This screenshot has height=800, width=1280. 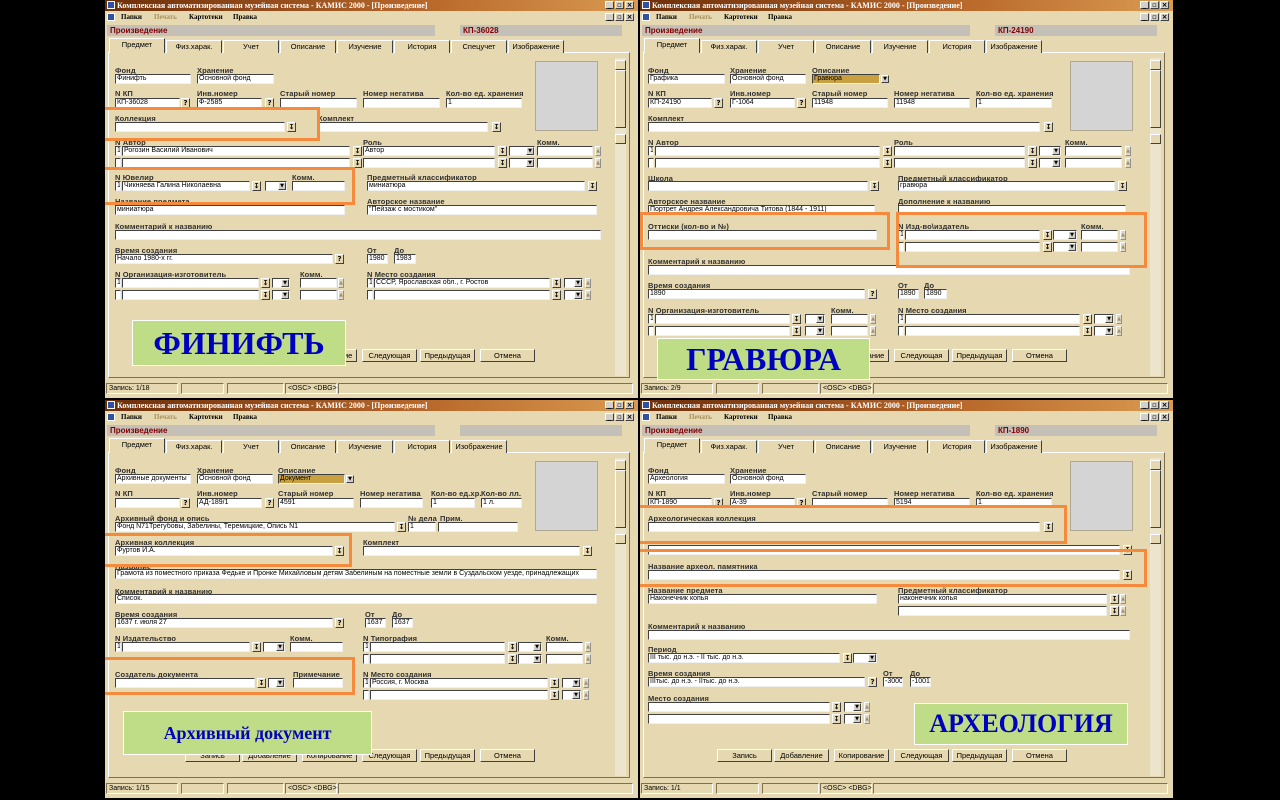 I want to click on tab-2: Физ.харак., so click(x=194, y=46).